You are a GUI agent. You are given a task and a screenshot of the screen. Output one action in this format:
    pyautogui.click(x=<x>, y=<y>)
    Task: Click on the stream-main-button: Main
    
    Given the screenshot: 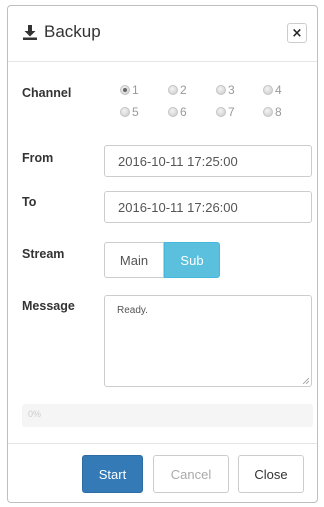 What is the action you would take?
    pyautogui.click(x=134, y=260)
    